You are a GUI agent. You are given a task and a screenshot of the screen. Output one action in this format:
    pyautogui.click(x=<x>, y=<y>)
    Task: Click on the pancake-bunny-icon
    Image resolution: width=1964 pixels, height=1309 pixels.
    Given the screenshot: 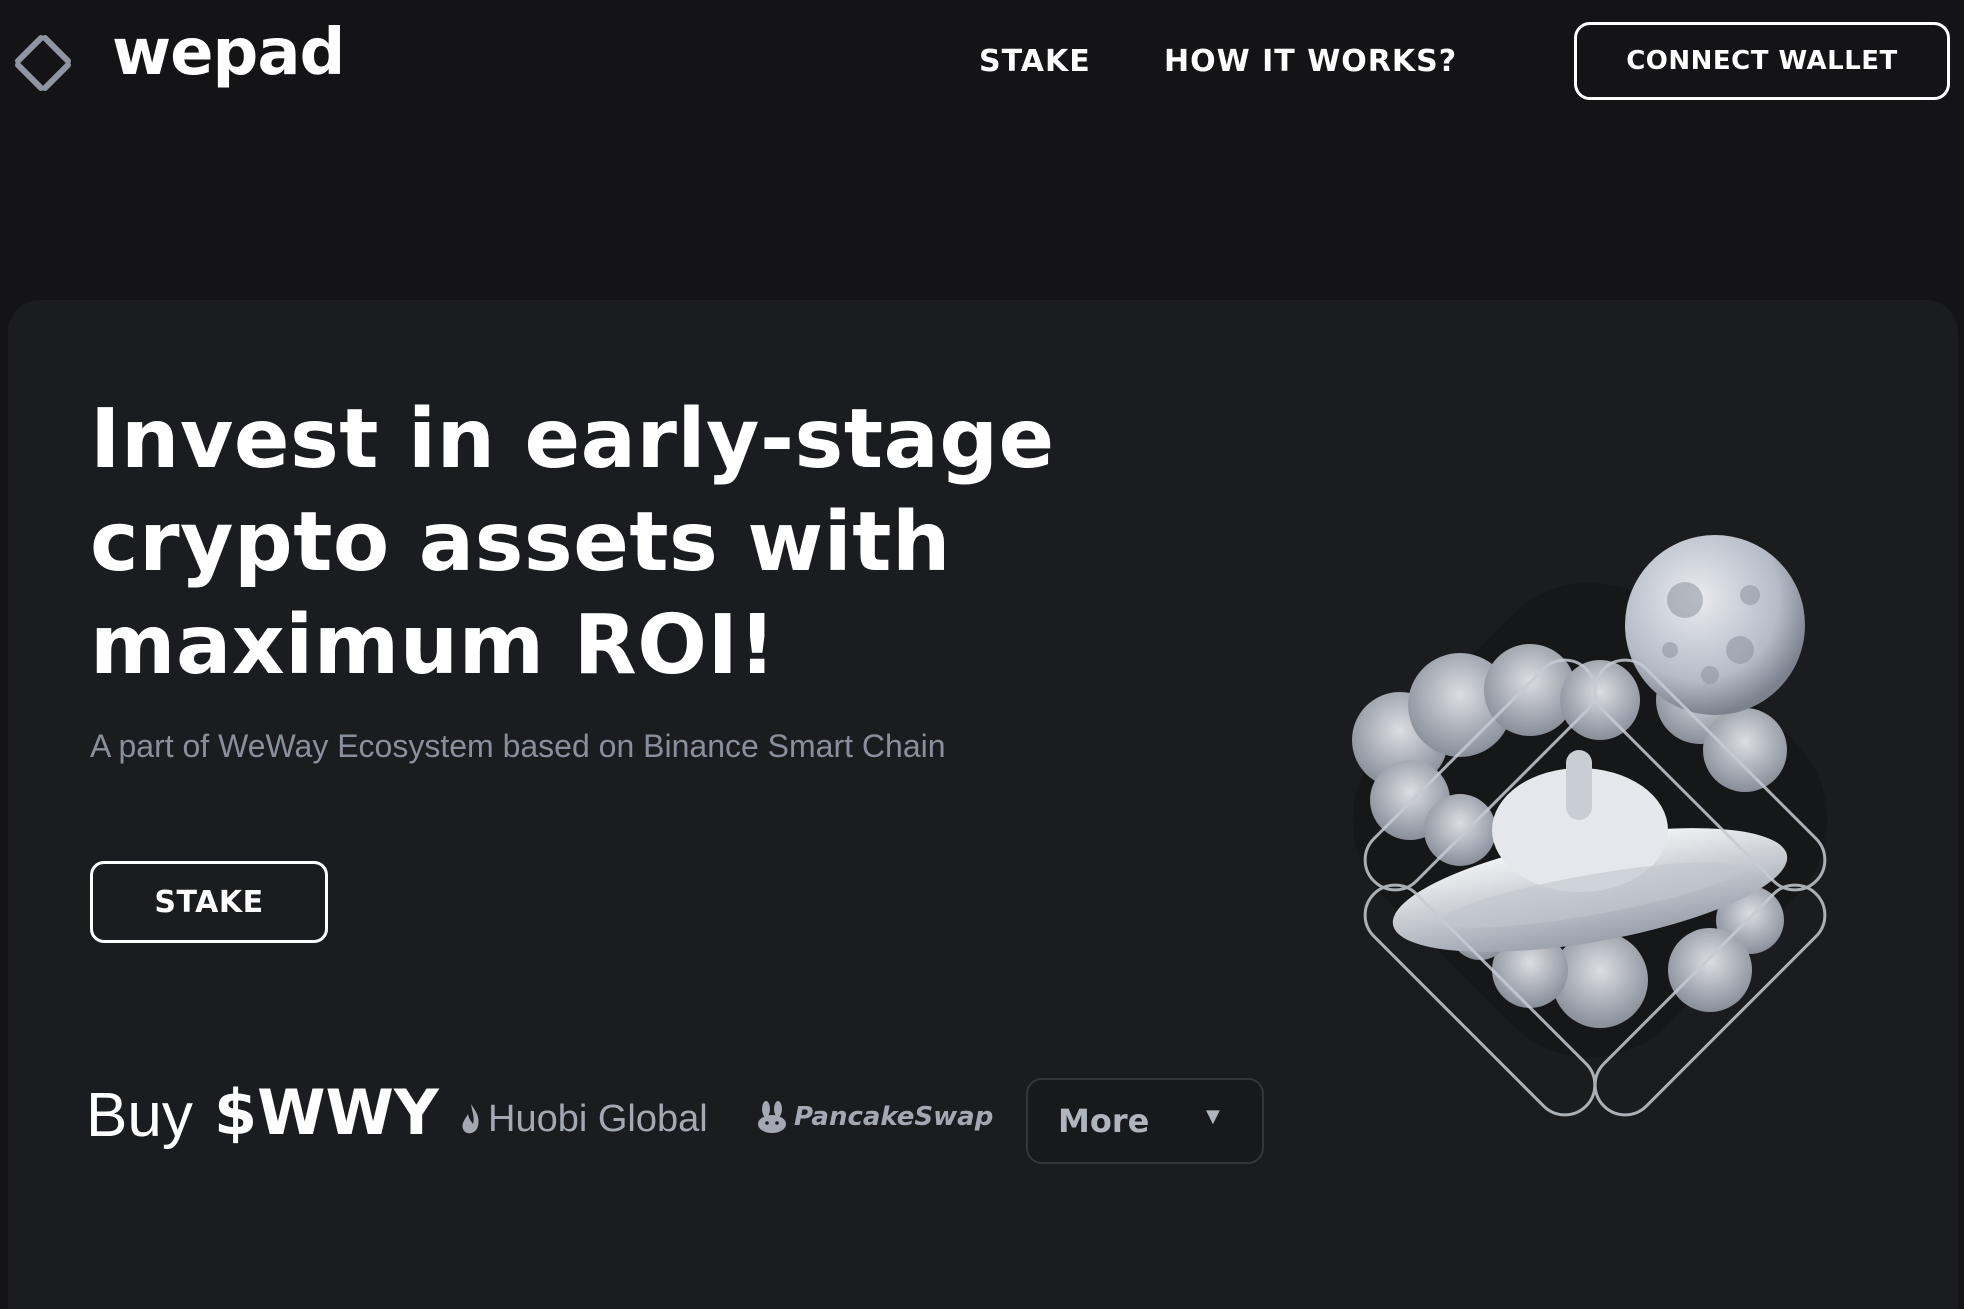 What is the action you would take?
    pyautogui.click(x=772, y=1117)
    